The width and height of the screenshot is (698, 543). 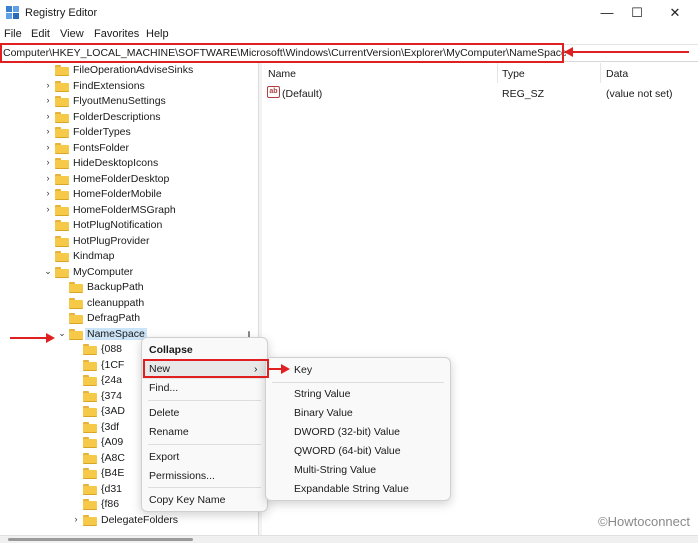 I want to click on tree-item-label: DefragPath, so click(x=114, y=318).